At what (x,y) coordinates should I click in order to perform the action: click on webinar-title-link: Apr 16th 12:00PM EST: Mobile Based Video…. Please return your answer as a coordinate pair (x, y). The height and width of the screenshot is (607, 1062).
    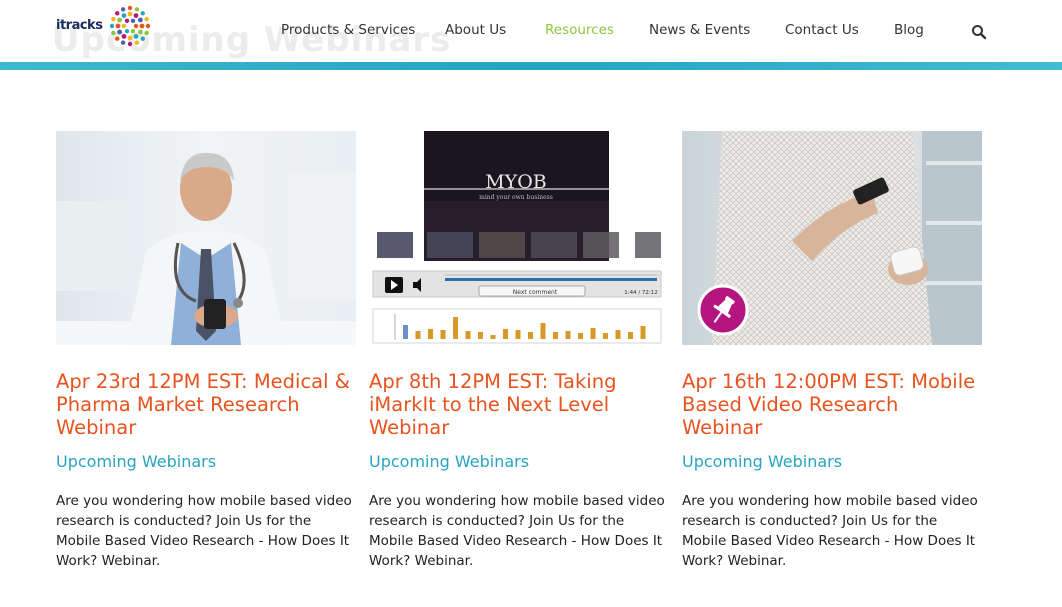
    Looking at the image, I should click on (832, 404).